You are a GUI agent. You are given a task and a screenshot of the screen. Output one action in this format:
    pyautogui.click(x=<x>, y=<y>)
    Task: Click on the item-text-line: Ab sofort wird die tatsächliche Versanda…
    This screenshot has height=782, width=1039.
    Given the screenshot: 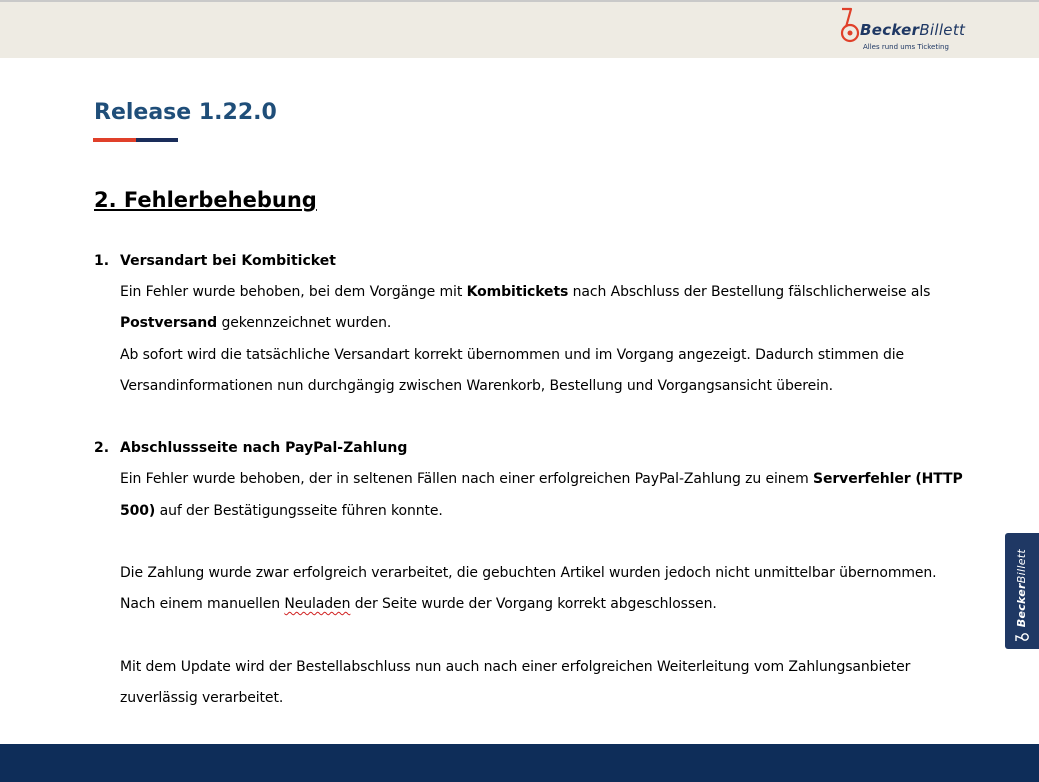 What is the action you would take?
    pyautogui.click(x=512, y=355)
    